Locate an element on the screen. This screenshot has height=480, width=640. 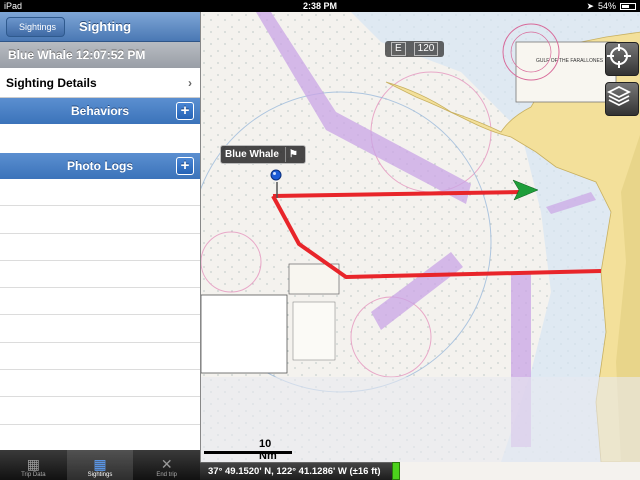
status-time: 2:38 PM is located at coordinates (319, 6).